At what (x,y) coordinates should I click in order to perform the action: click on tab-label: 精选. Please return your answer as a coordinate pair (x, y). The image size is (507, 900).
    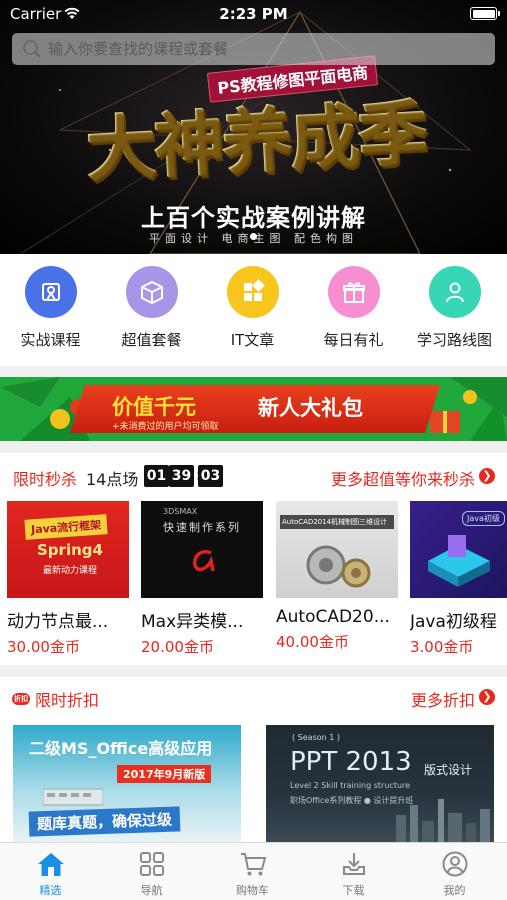
    Looking at the image, I should click on (50, 890).